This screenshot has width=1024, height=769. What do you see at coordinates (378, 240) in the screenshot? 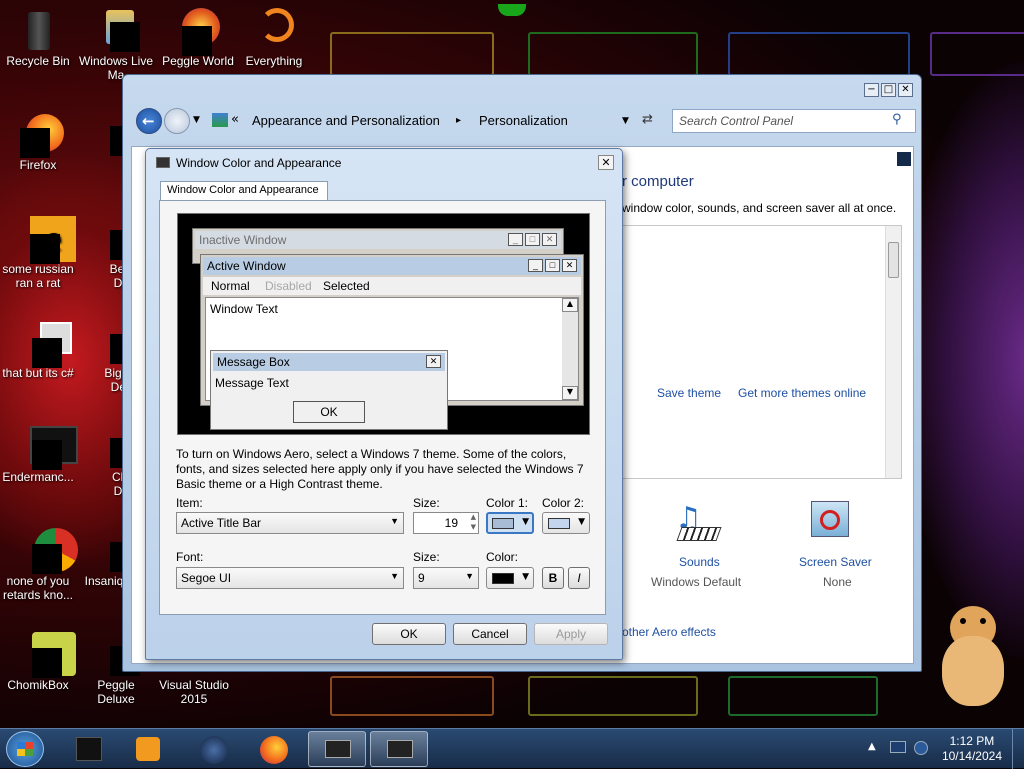
I see `preview-inactive-title: Inactive Window _ □ ✕` at bounding box center [378, 240].